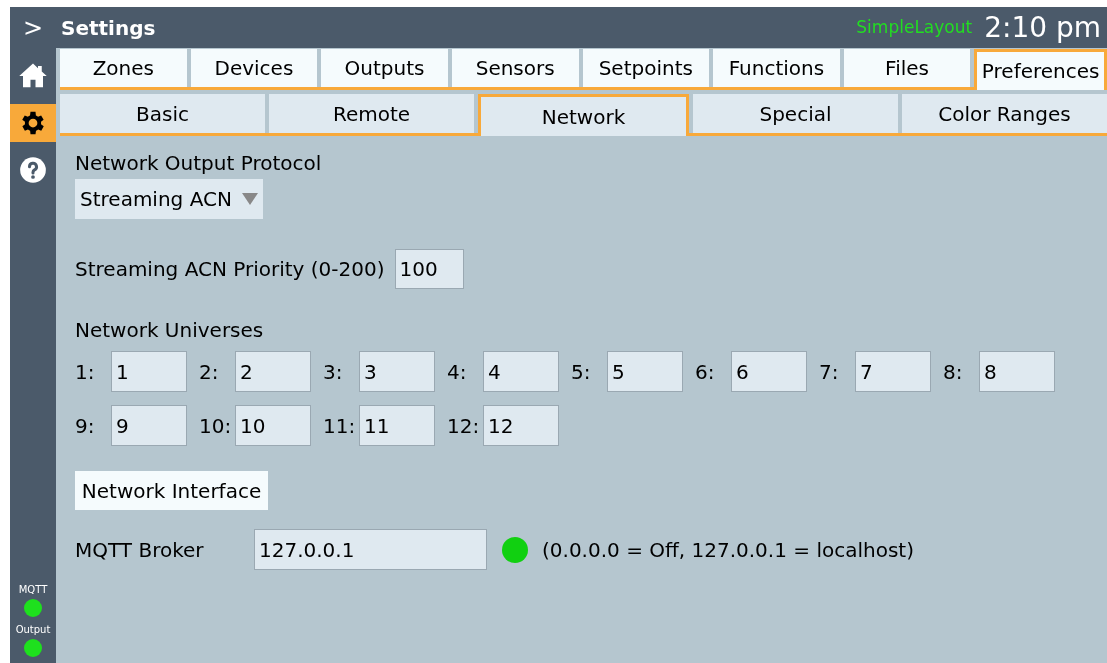 The height and width of the screenshot is (663, 1107). Describe the element at coordinates (171, 490) in the screenshot. I see `network-interface-button: Network Interface` at that location.